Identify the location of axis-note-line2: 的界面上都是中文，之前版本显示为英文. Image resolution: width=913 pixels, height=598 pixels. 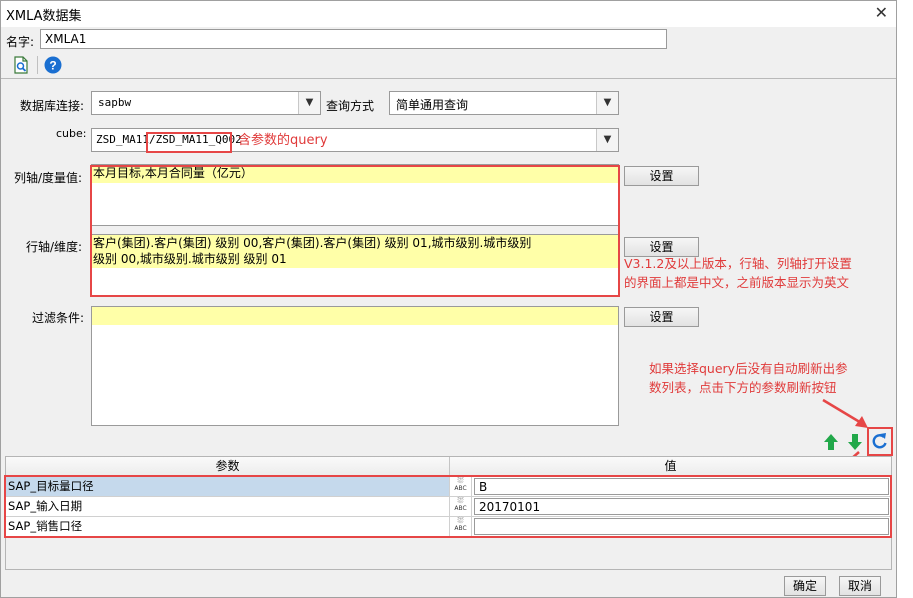
(737, 282).